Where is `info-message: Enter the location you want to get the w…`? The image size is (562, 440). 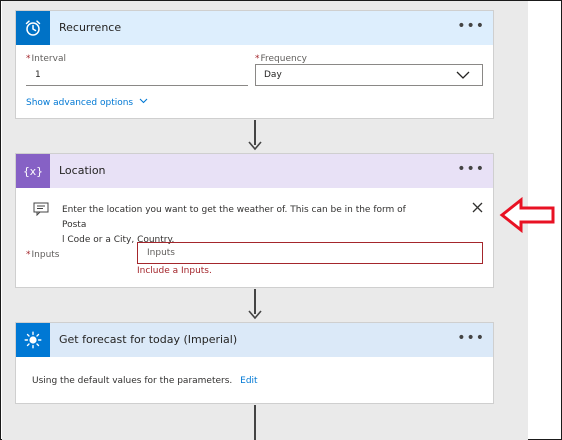
info-message: Enter the location you want to get the w… is located at coordinates (254, 218).